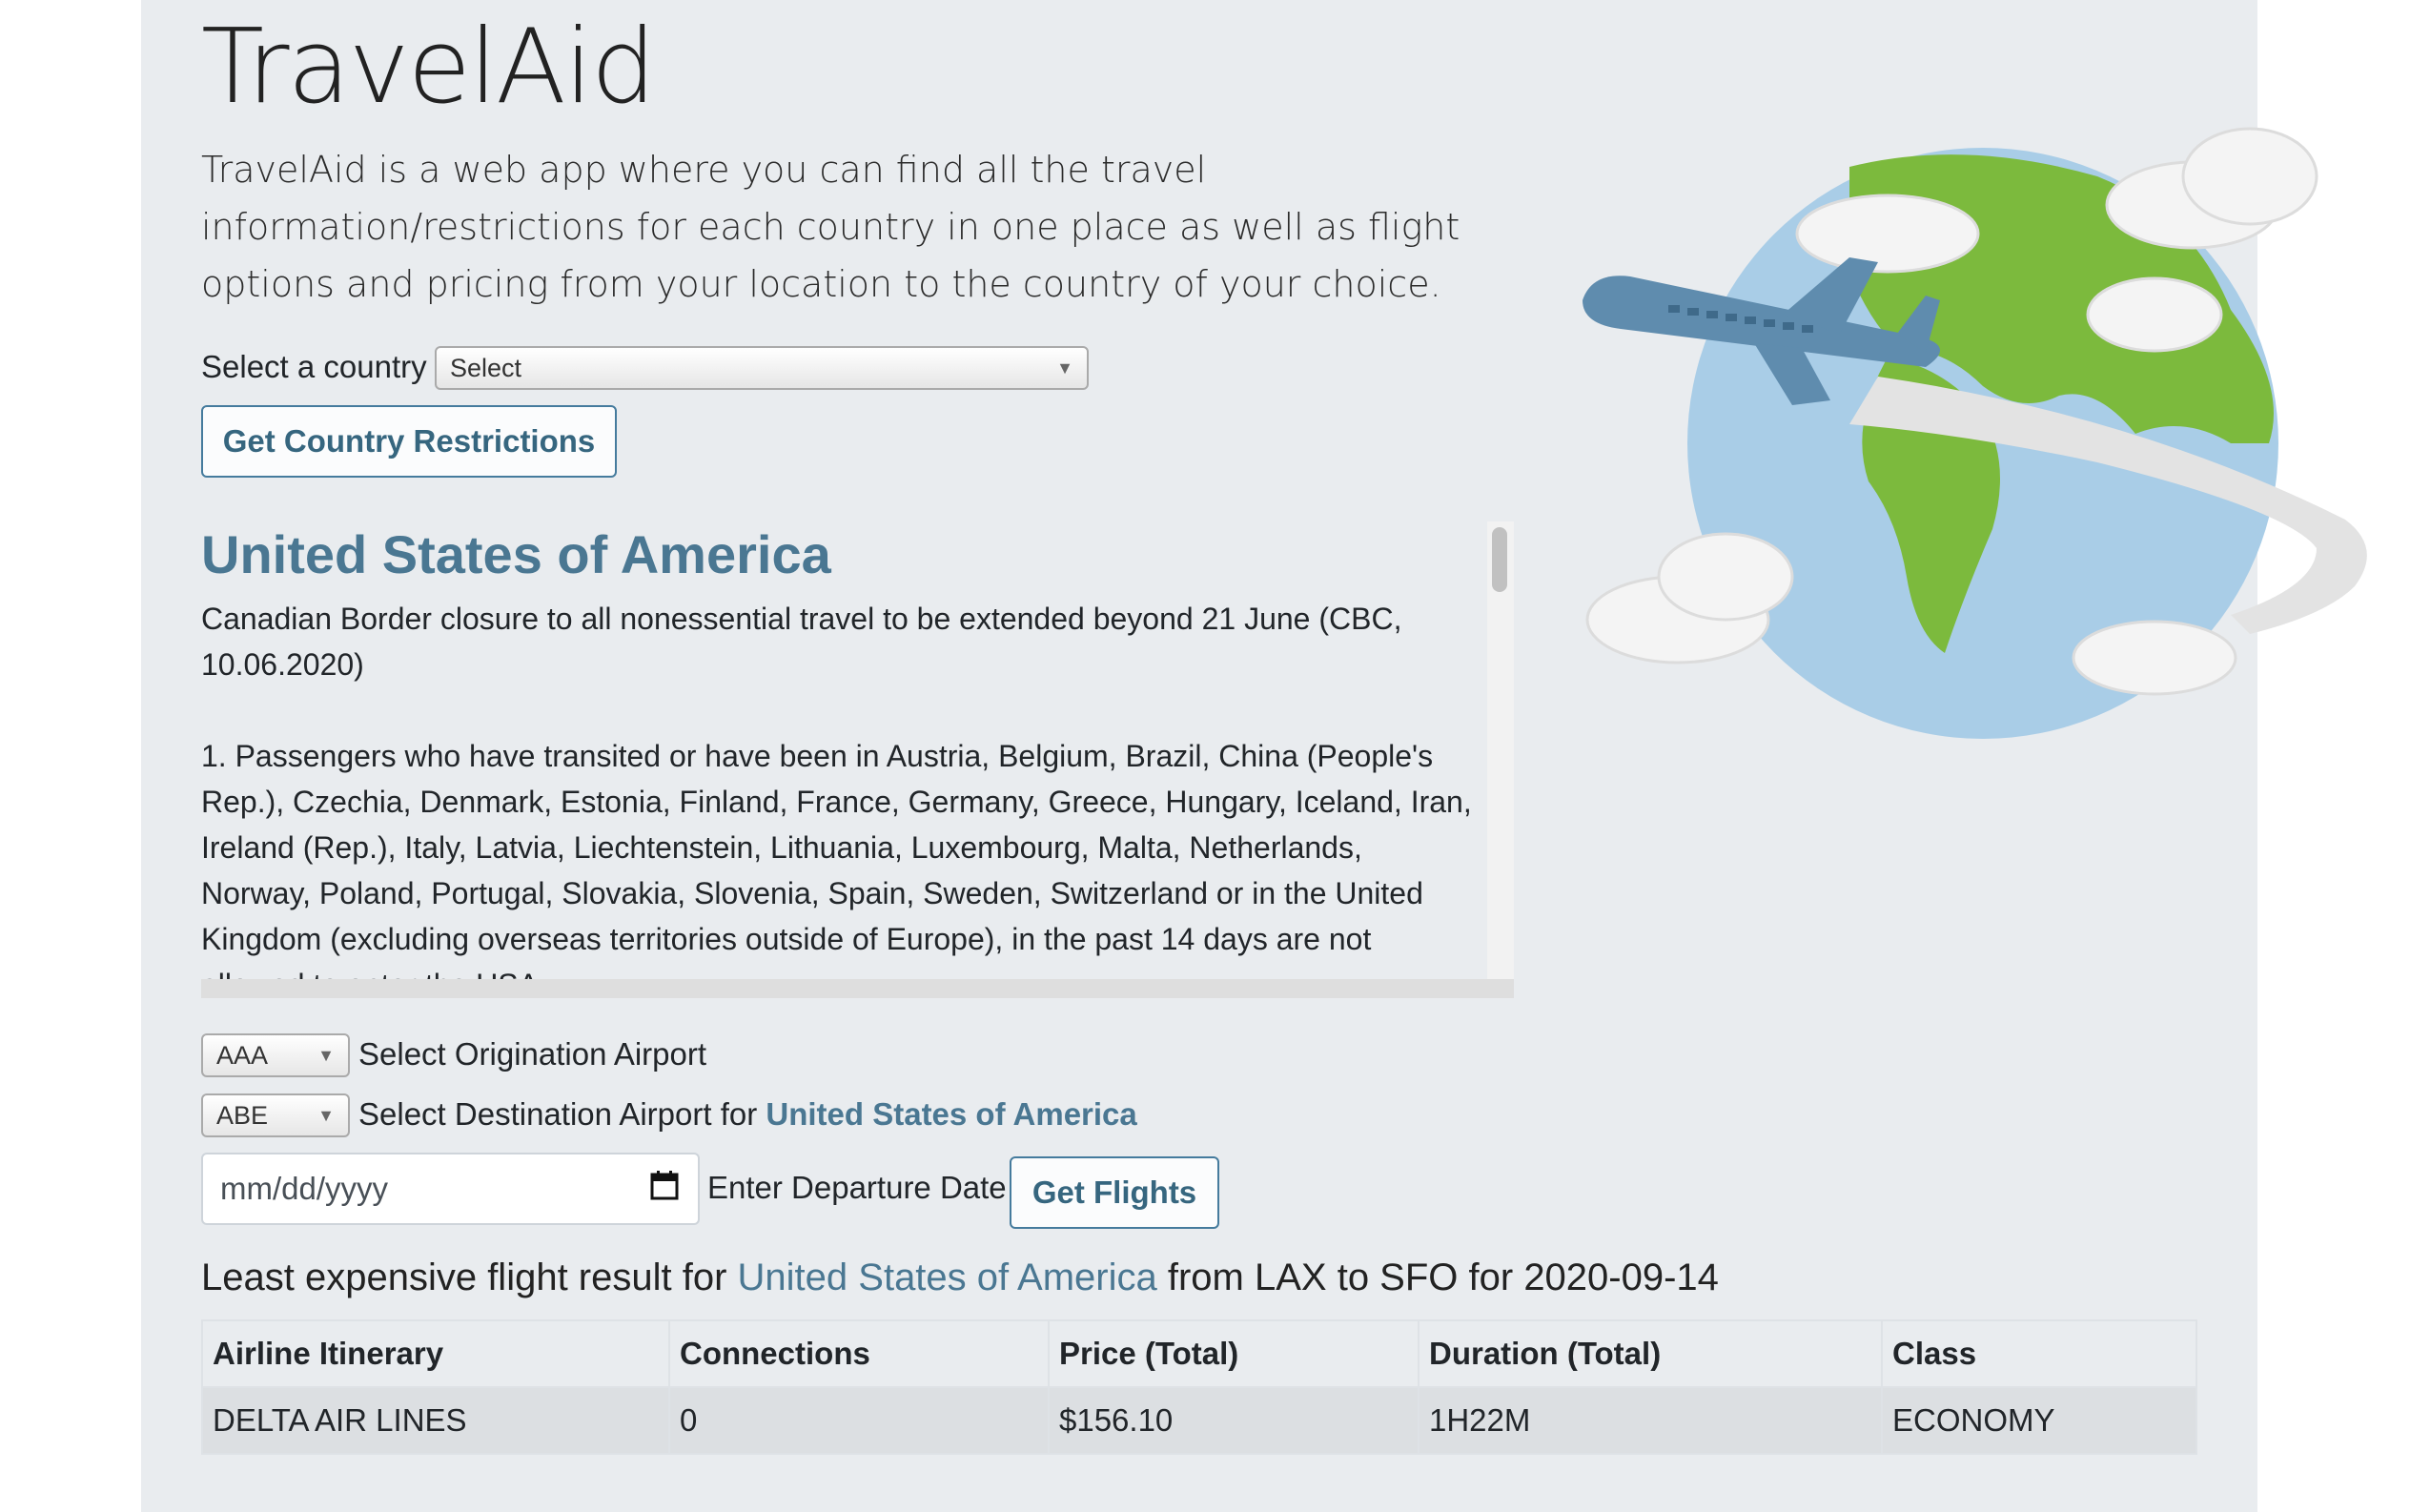 The image size is (2410, 1512). I want to click on table-row: DELTA AIR LINES 0 $156.10 1H22M ECONOMY, so click(1199, 1420).